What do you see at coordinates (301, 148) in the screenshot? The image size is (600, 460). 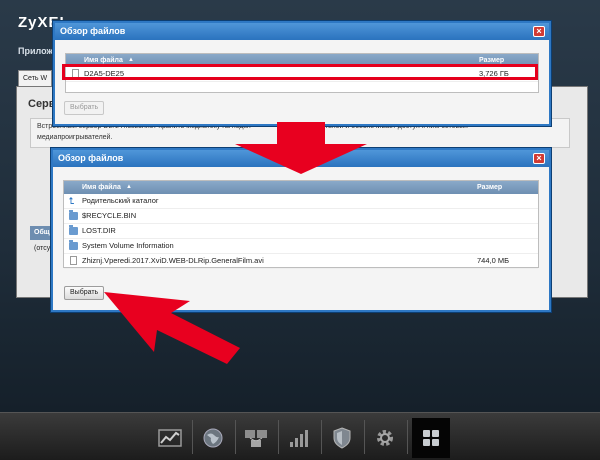 I see `down-arrow-annotation` at bounding box center [301, 148].